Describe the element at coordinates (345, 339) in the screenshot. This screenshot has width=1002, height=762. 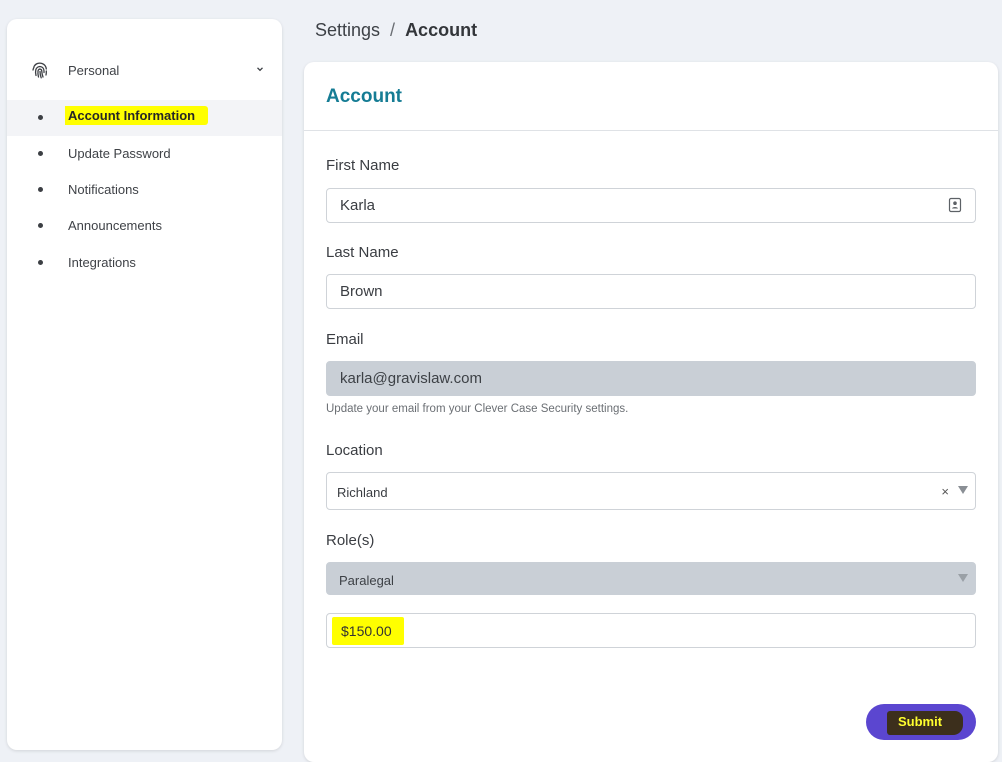
I see `email-label: Email` at that location.